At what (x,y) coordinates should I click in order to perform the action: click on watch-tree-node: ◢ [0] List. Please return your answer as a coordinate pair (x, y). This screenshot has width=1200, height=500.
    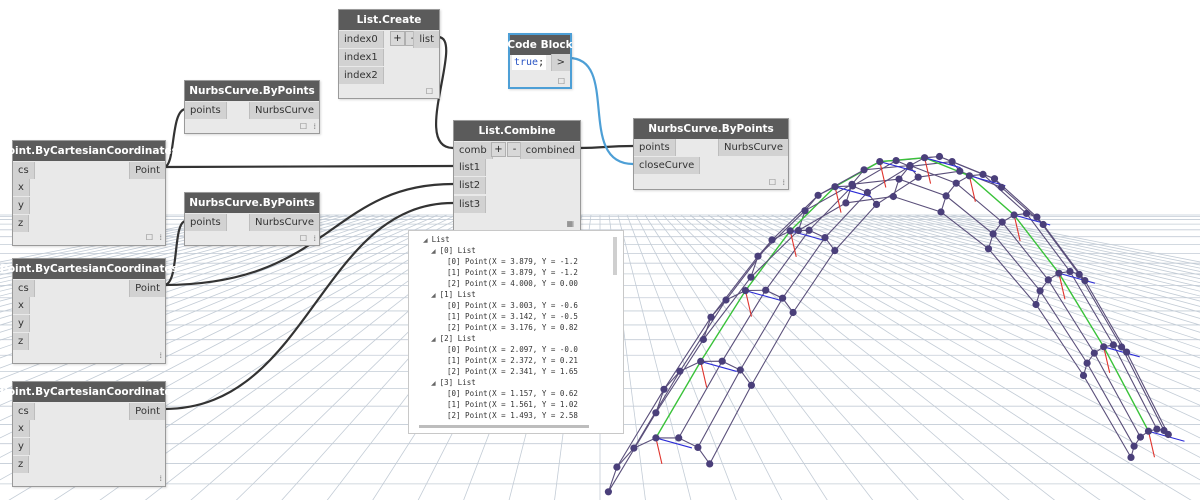
    Looking at the image, I should click on (453, 251).